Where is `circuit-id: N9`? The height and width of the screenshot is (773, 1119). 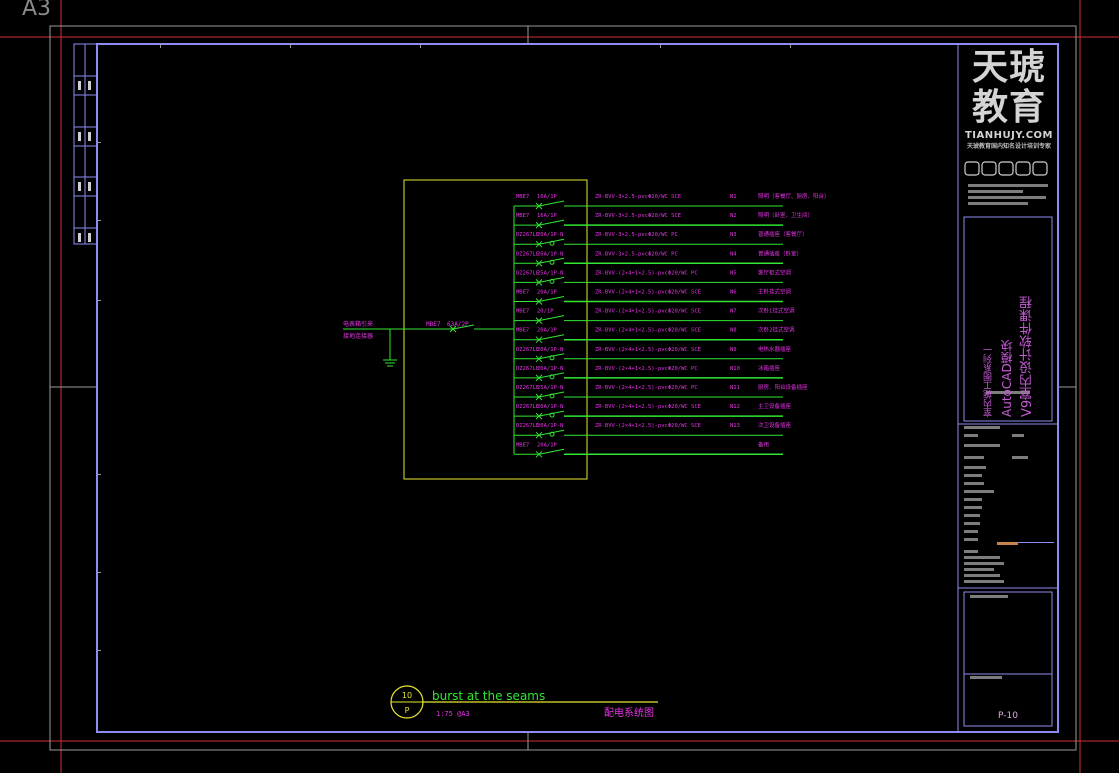
circuit-id: N9 is located at coordinates (733, 350).